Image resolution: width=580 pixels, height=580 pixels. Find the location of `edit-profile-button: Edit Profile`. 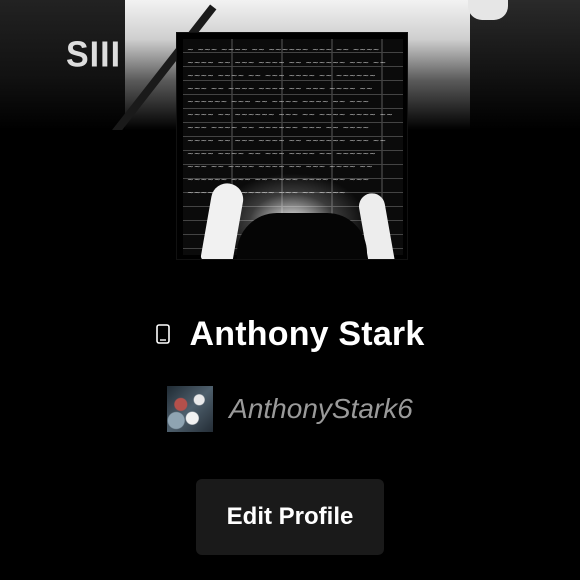

edit-profile-button: Edit Profile is located at coordinates (290, 517).